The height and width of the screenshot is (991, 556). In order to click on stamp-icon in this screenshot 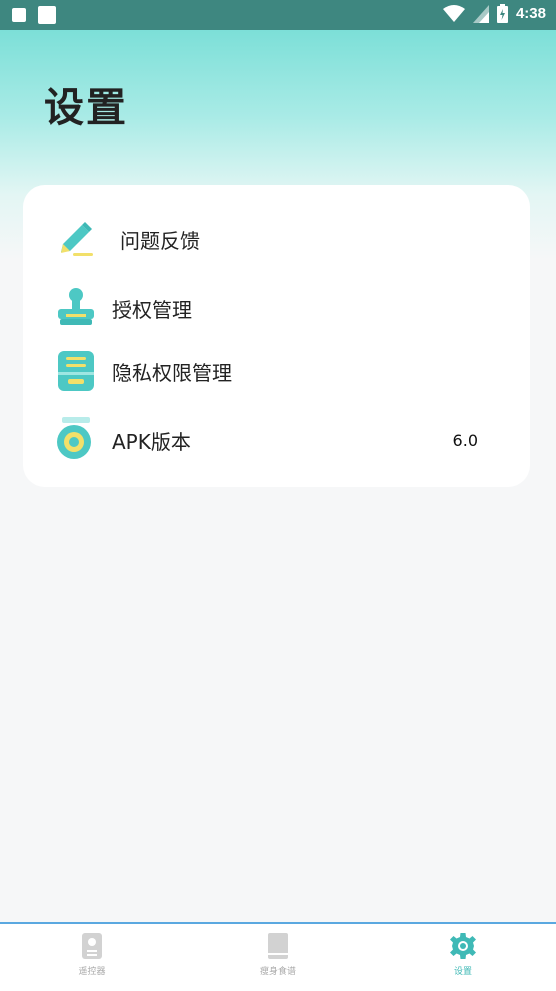, I will do `click(76, 306)`.